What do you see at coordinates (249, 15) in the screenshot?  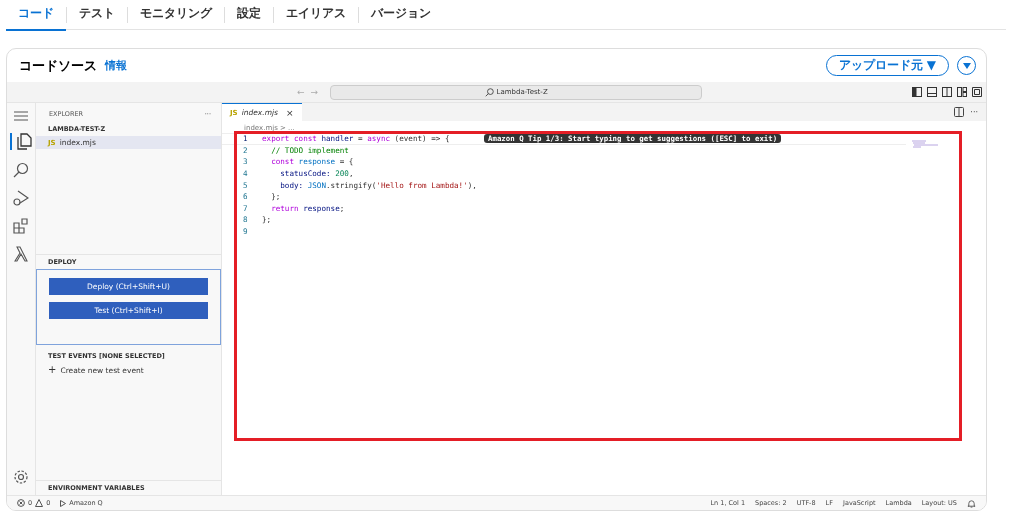 I see `page-tab: 設定` at bounding box center [249, 15].